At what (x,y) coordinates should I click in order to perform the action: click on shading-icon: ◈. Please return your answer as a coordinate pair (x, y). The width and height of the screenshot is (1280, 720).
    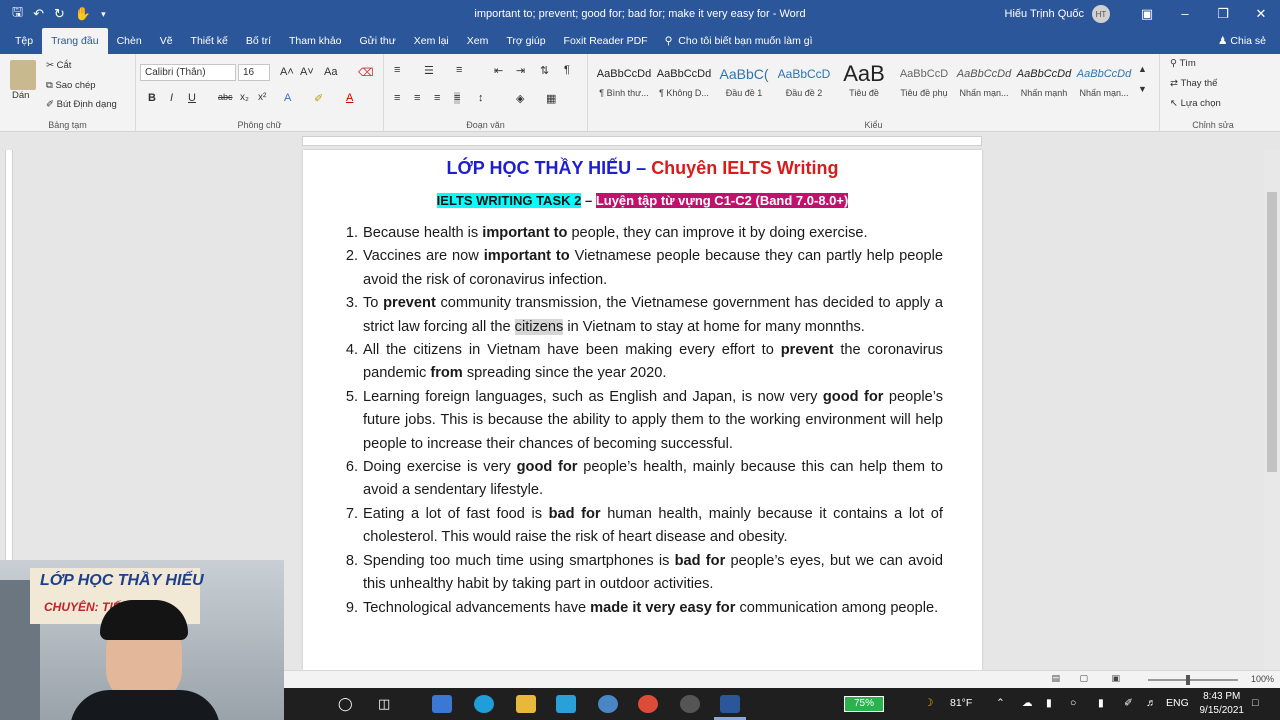
    Looking at the image, I should click on (520, 98).